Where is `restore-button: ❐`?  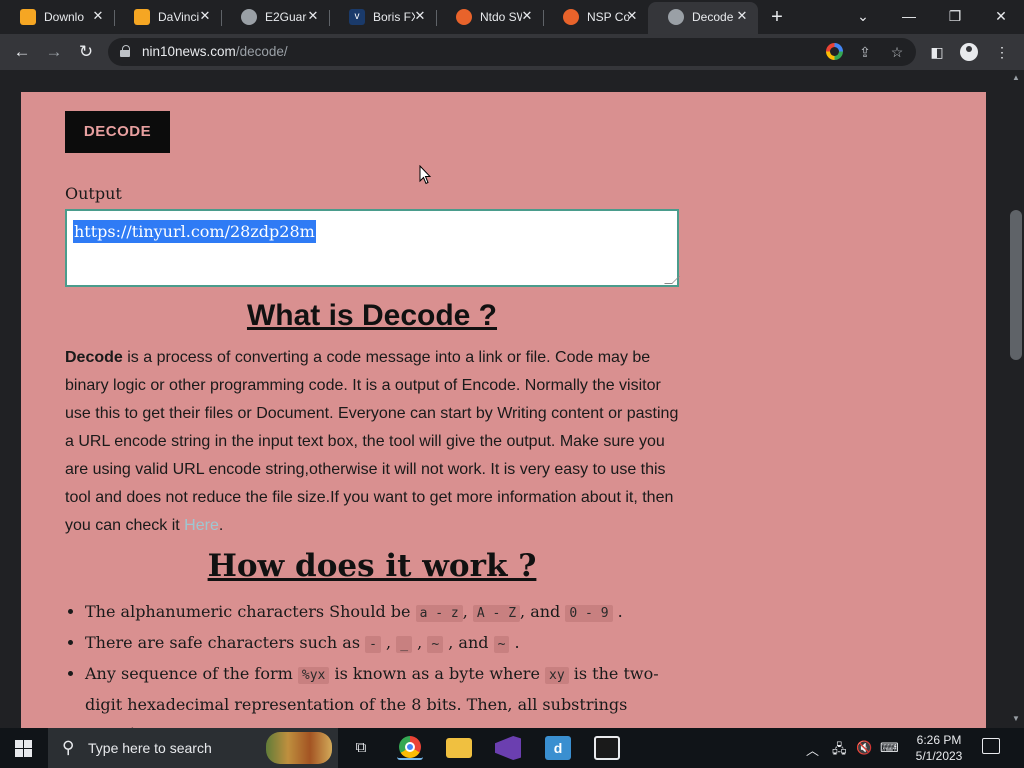
restore-button: ❐ is located at coordinates (955, 16).